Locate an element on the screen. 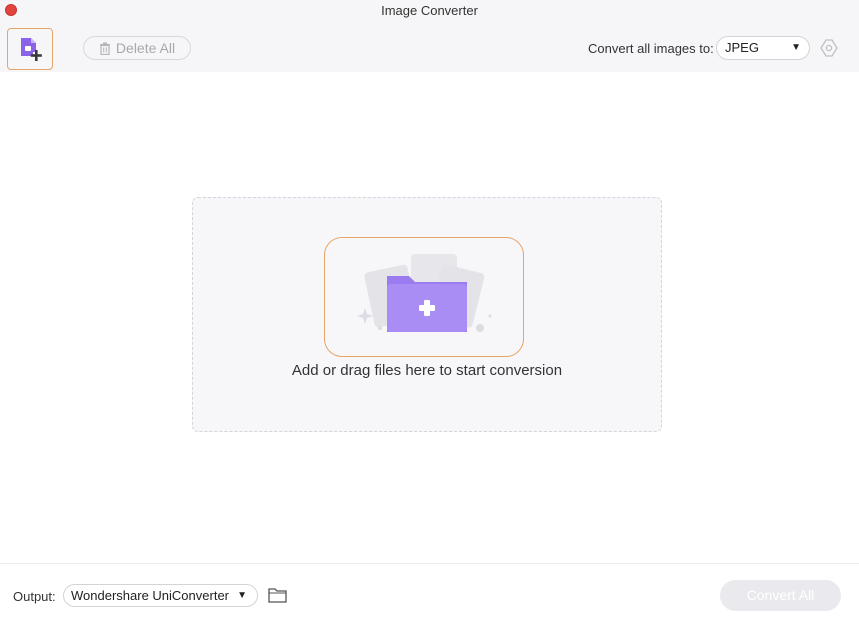 This screenshot has height=618, width=859. title-bar: Image Converter is located at coordinates (429, 11).